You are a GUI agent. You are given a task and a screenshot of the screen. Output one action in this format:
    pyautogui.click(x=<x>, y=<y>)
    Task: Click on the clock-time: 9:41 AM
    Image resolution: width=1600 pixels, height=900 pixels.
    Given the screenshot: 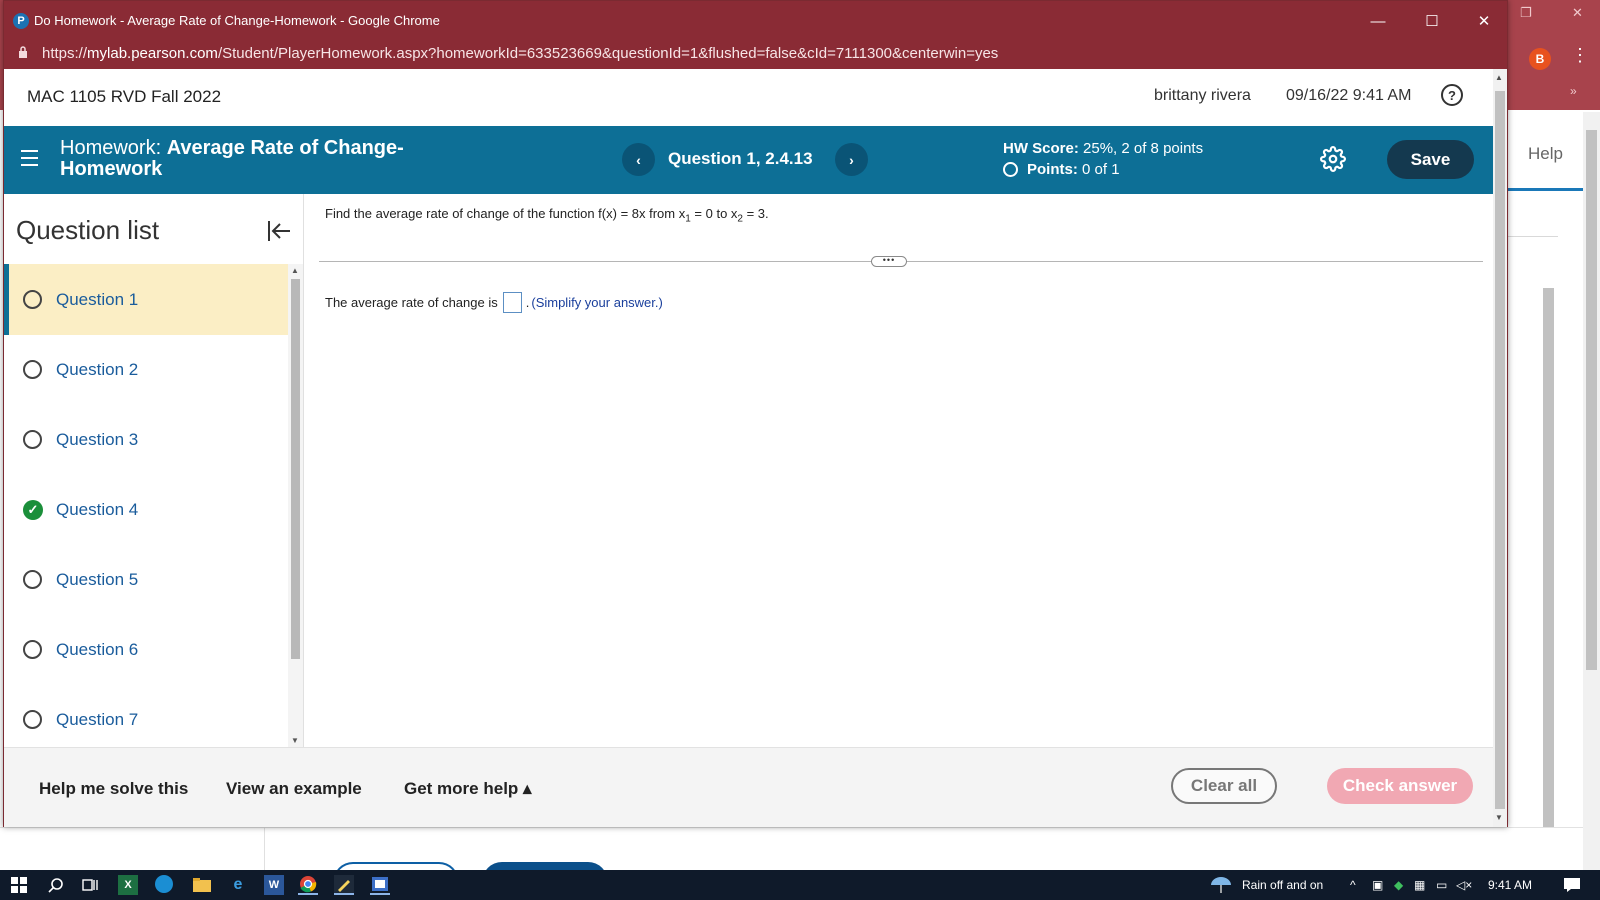 What is the action you would take?
    pyautogui.click(x=1510, y=885)
    